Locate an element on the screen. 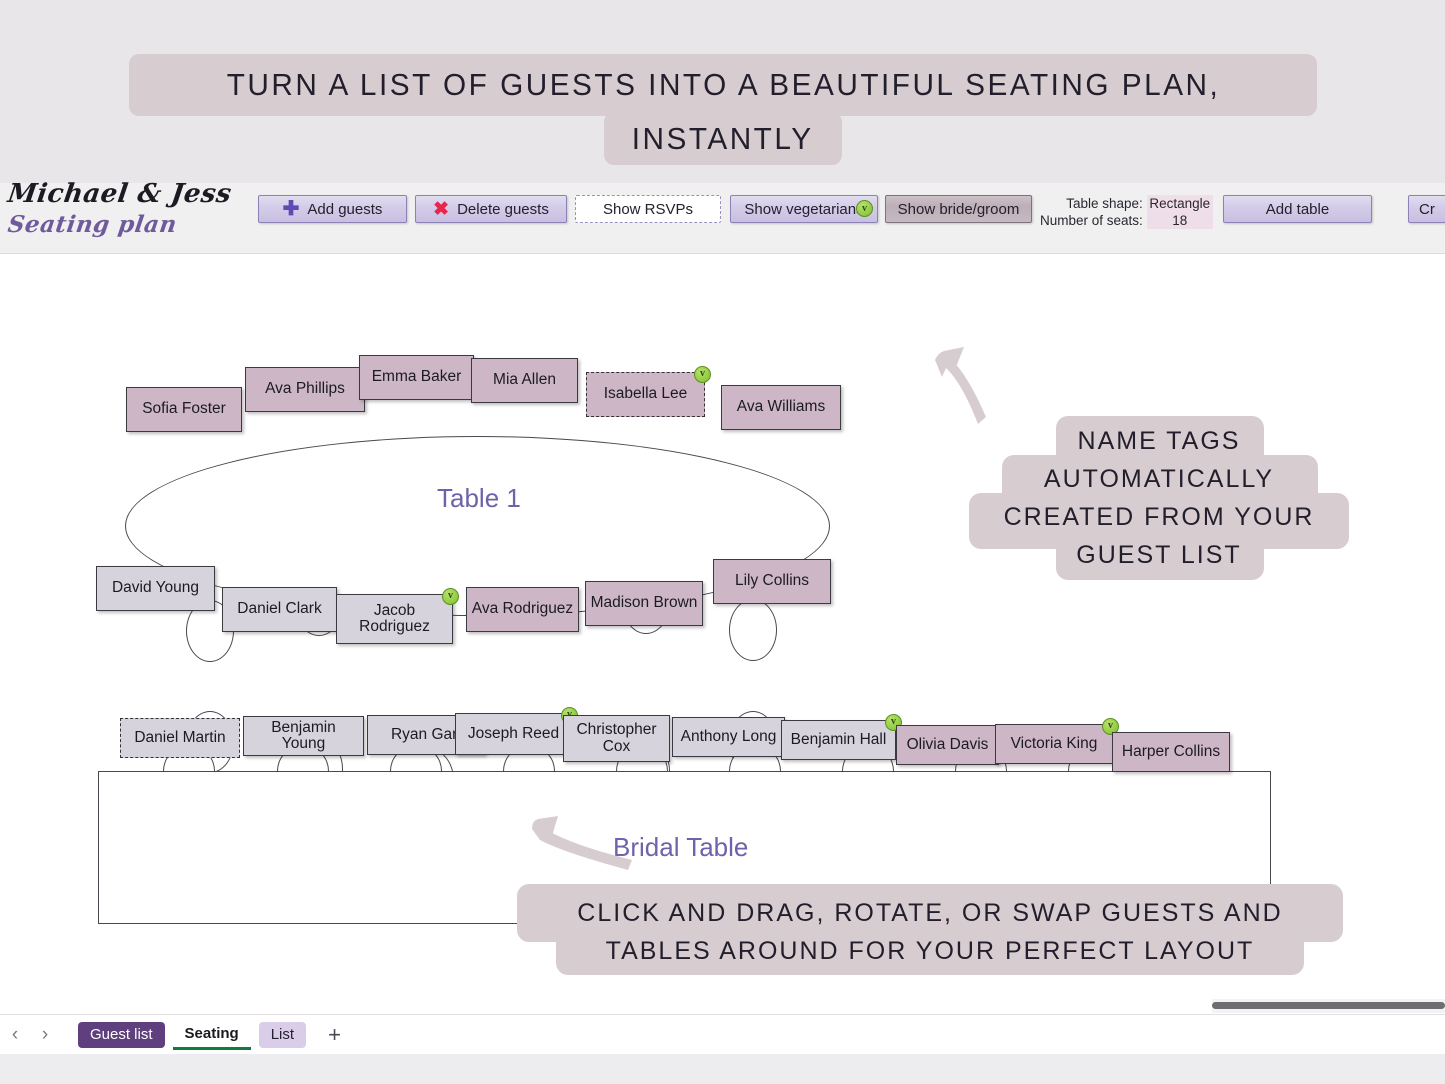 The image size is (1445, 1084). name-tag-label: Jacob Rodriguez is located at coordinates (394, 618).